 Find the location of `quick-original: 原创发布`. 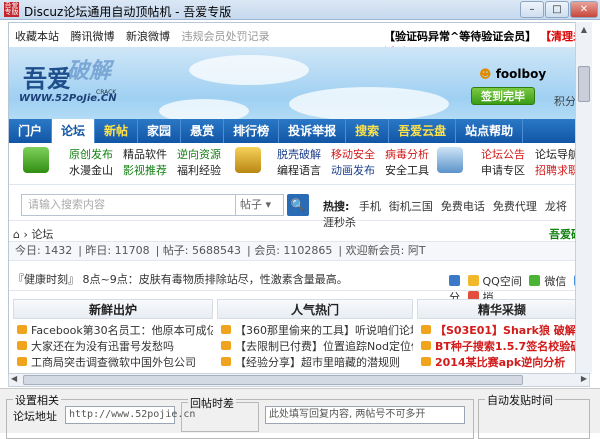

quick-original: 原创发布 is located at coordinates (91, 155).